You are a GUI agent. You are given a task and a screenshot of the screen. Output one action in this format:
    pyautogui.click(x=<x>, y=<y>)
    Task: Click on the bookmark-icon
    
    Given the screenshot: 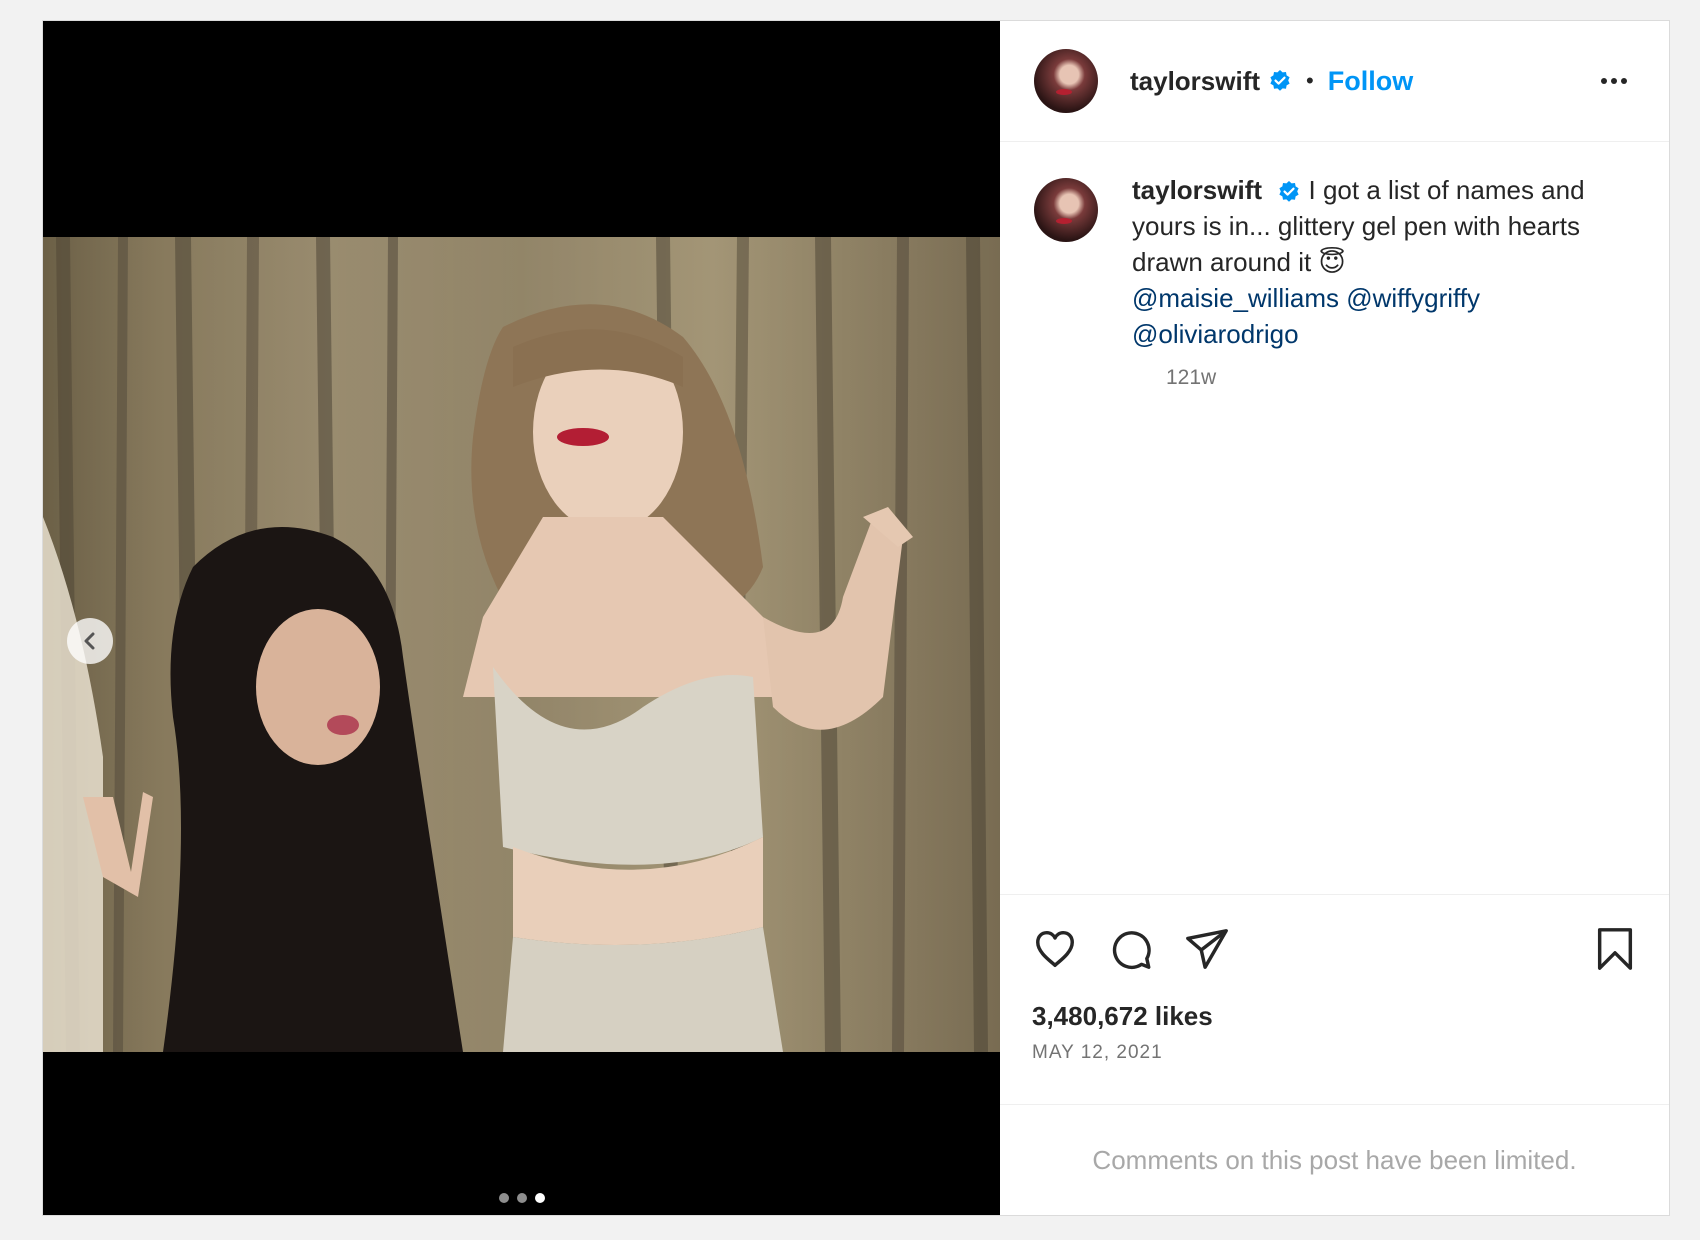 What is the action you would take?
    pyautogui.click(x=1615, y=949)
    